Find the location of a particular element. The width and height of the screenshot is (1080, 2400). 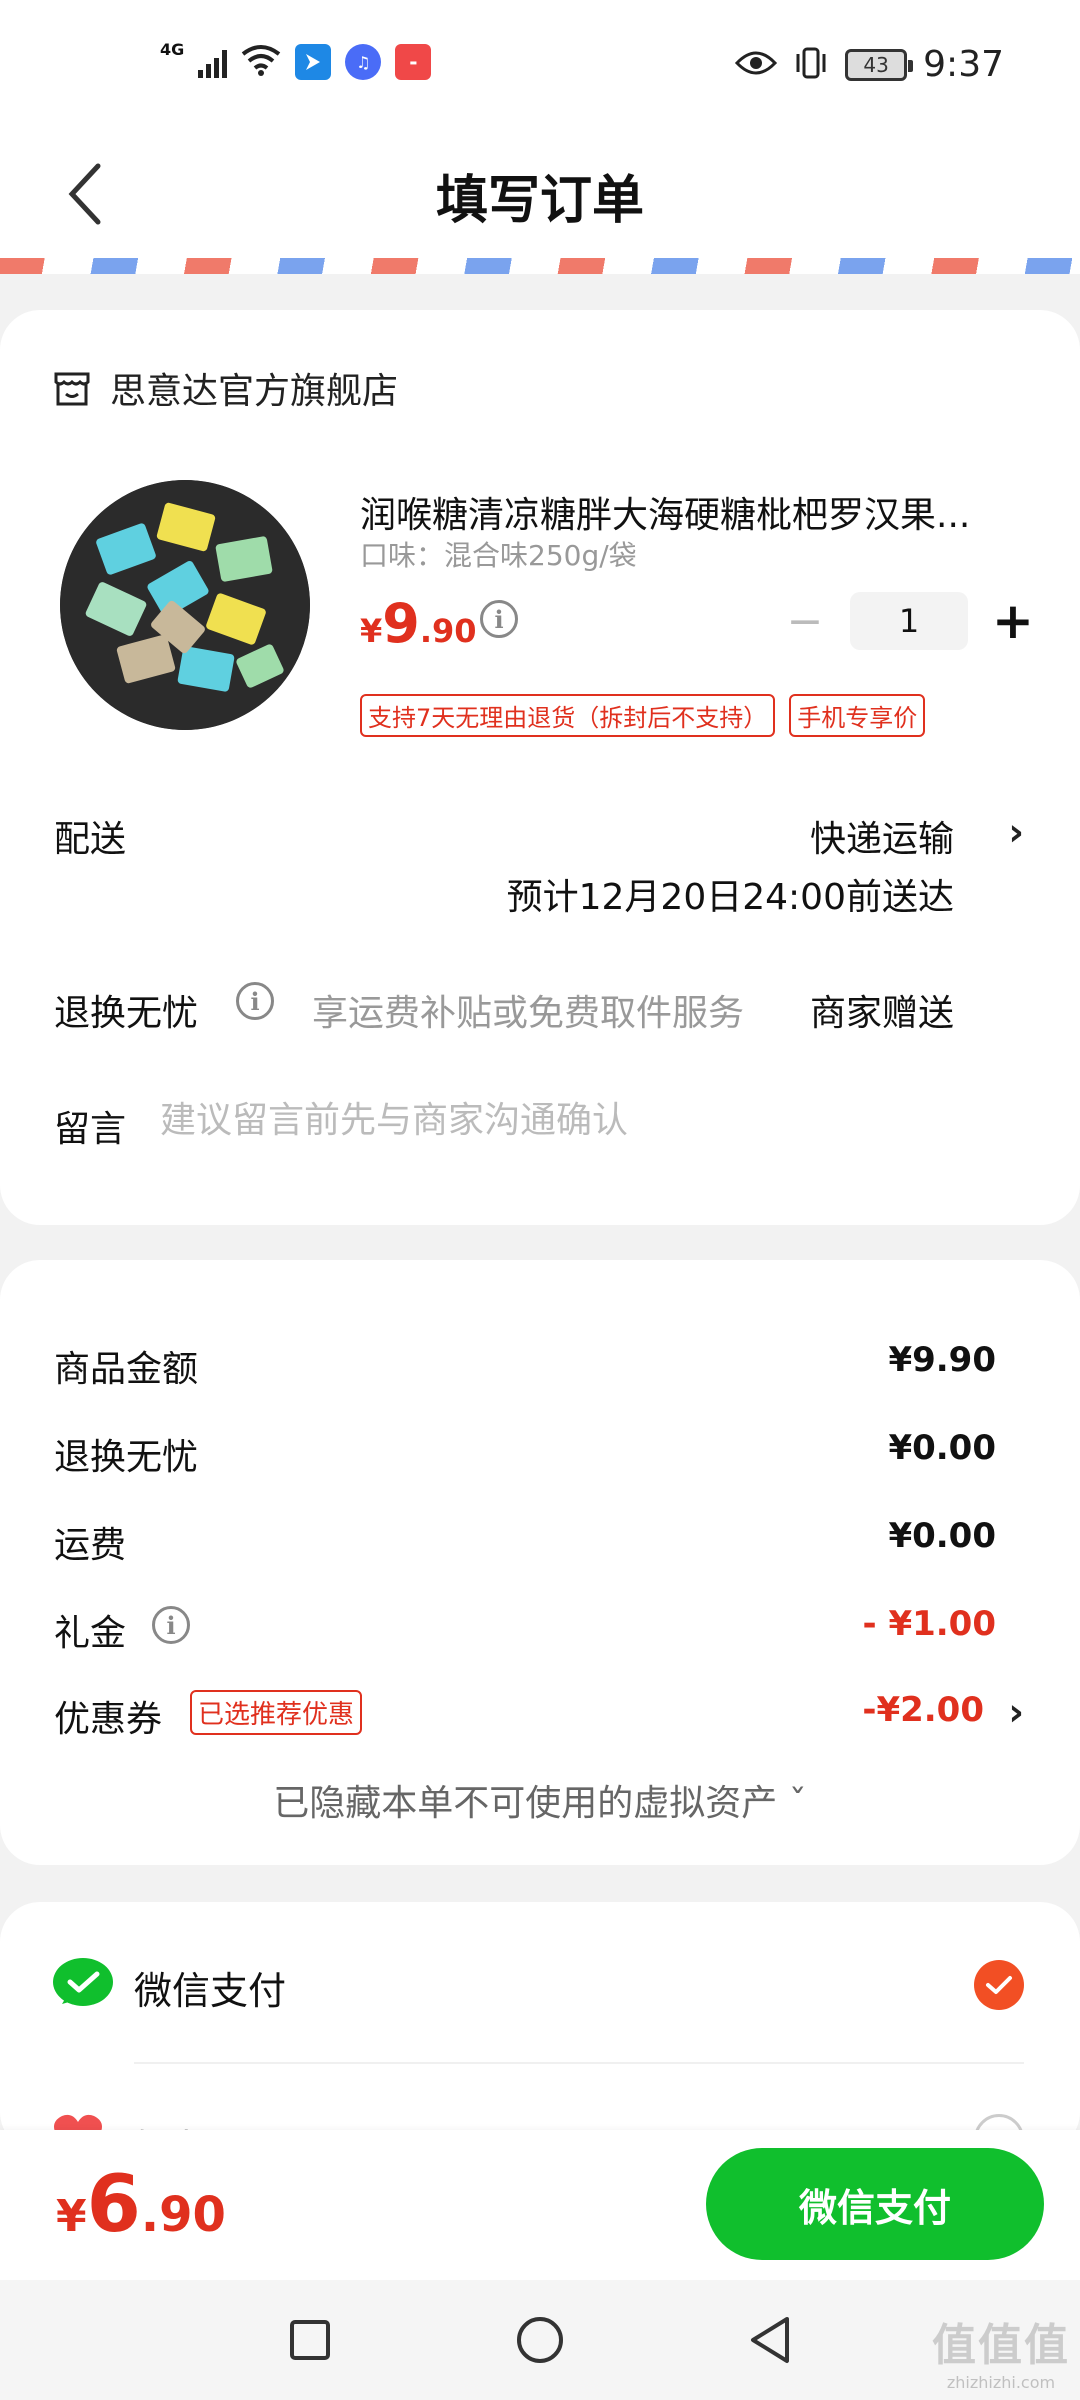

coupon-value: -¥2.00 is located at coordinates (923, 1710).